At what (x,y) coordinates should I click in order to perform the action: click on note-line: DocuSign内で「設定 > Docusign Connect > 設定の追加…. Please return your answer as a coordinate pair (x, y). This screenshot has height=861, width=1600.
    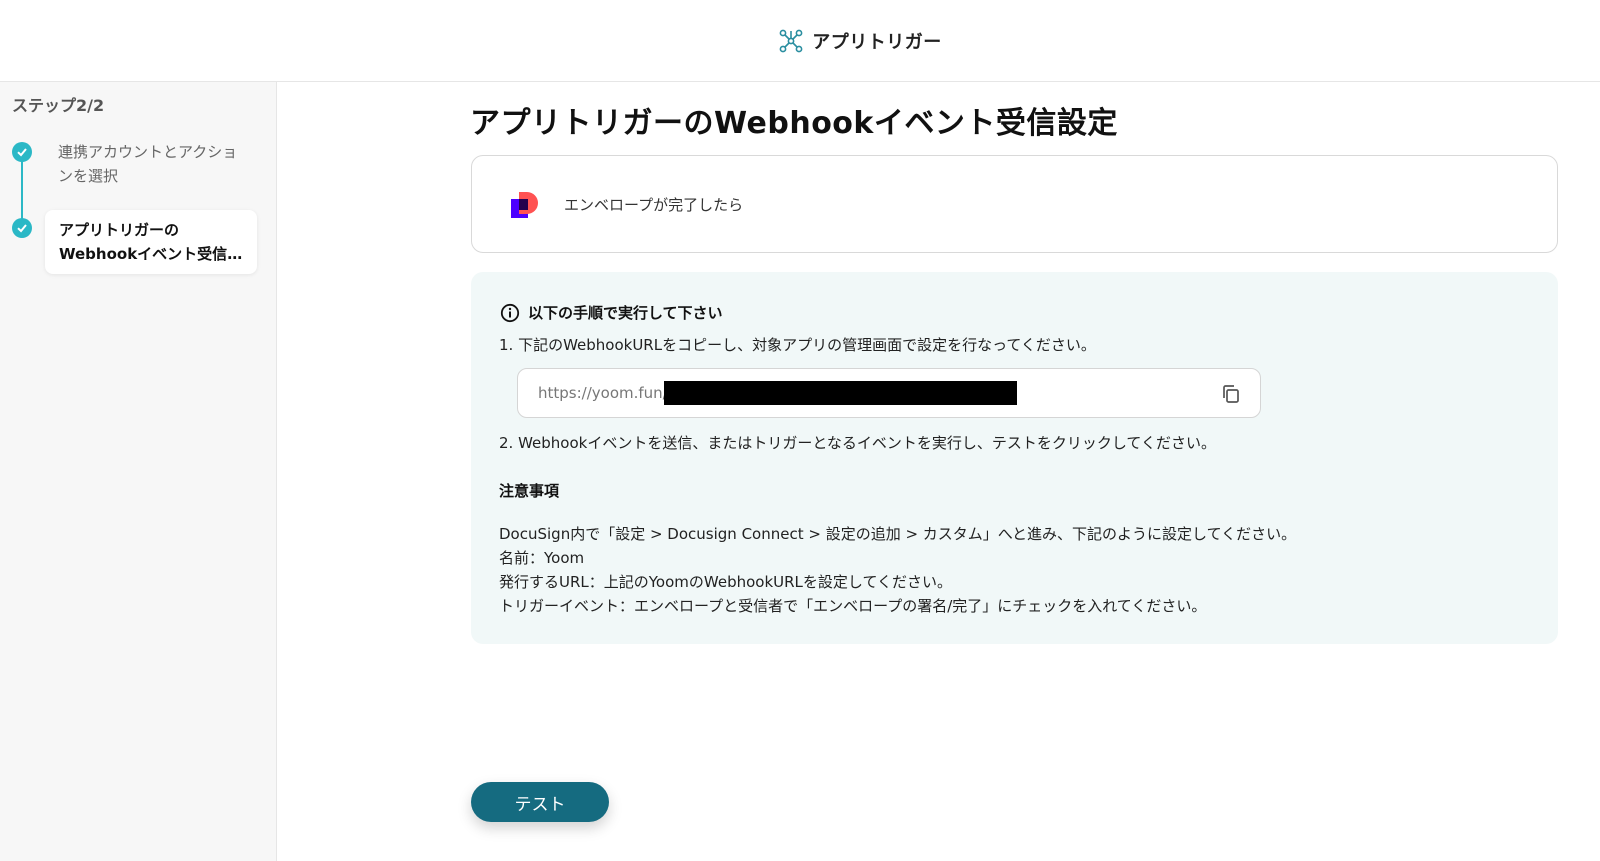
    Looking at the image, I should click on (898, 534).